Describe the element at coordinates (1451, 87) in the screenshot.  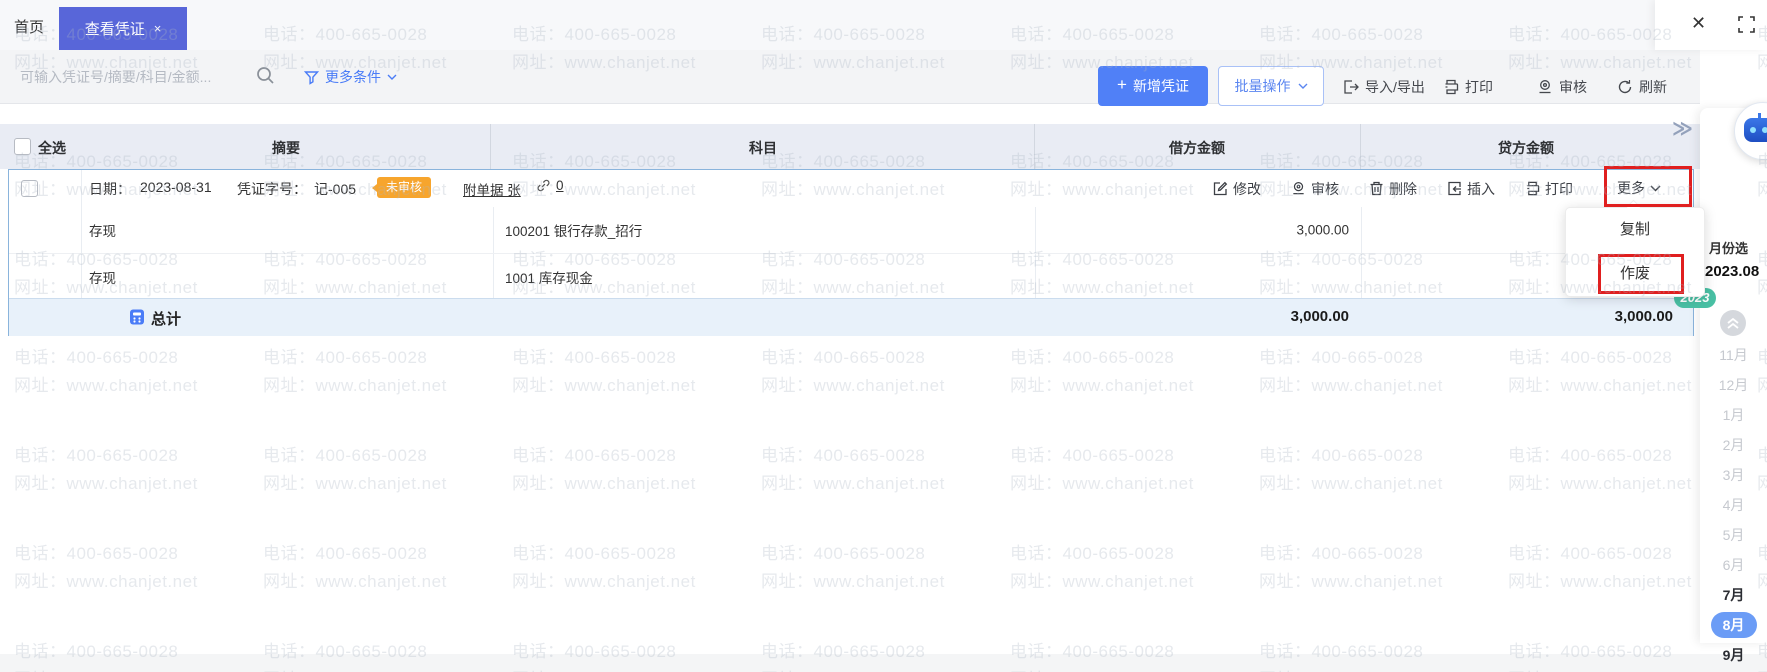
I see `printer-icon` at that location.